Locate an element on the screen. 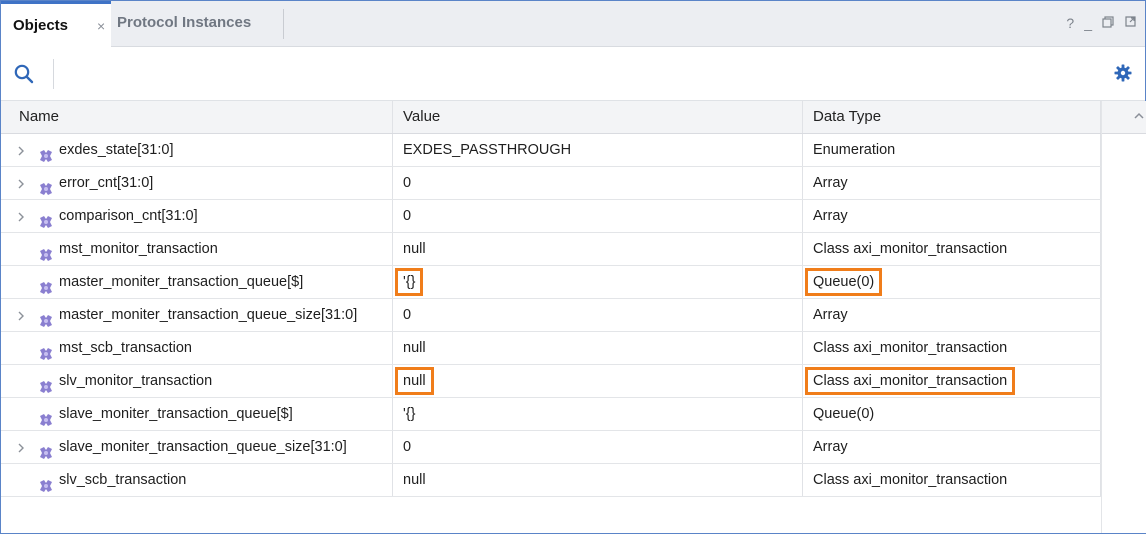 The image size is (1148, 536). close-icon: × is located at coordinates (101, 26).